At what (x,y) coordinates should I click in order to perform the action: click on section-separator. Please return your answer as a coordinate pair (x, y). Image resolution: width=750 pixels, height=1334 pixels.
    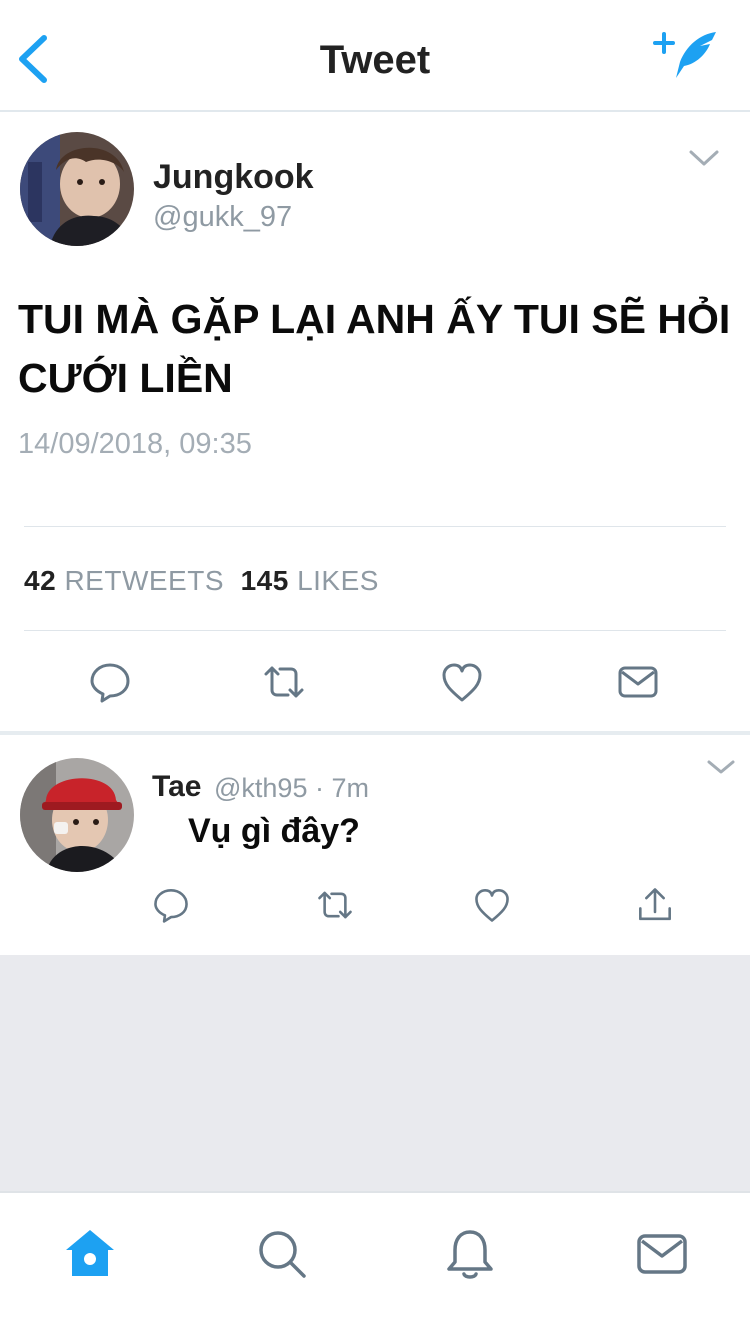
    Looking at the image, I should click on (375, 733).